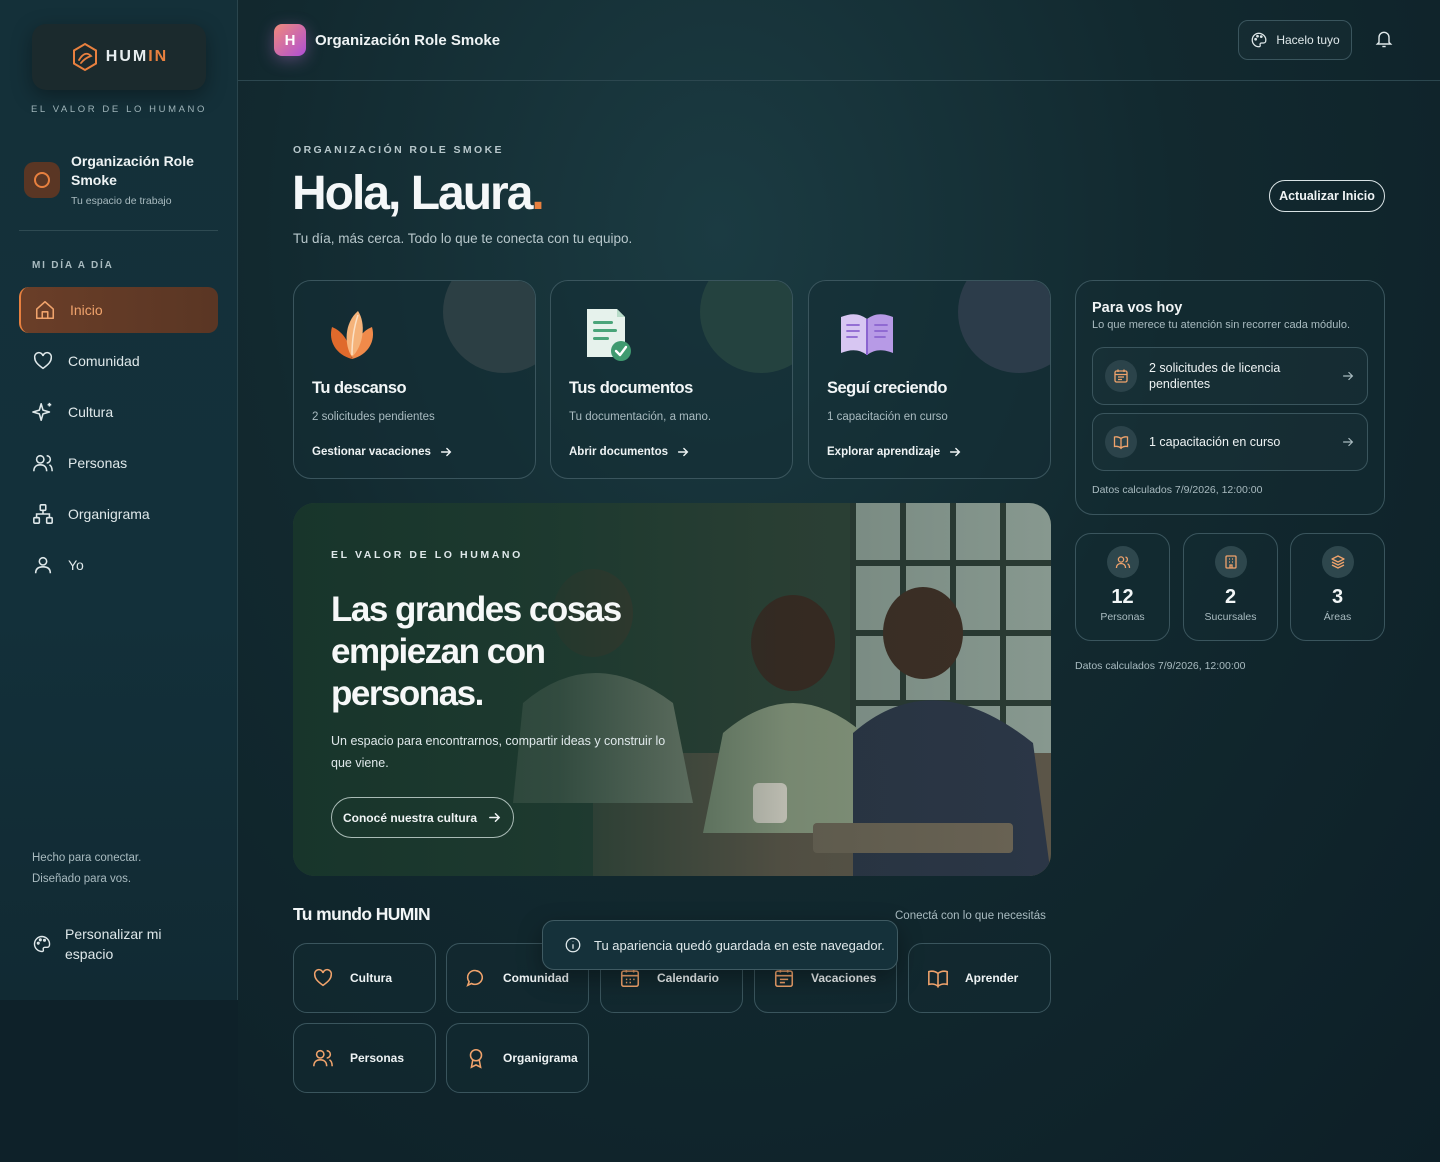 The height and width of the screenshot is (1162, 1440). I want to click on card-link: Gestionar vacaciones, so click(382, 452).